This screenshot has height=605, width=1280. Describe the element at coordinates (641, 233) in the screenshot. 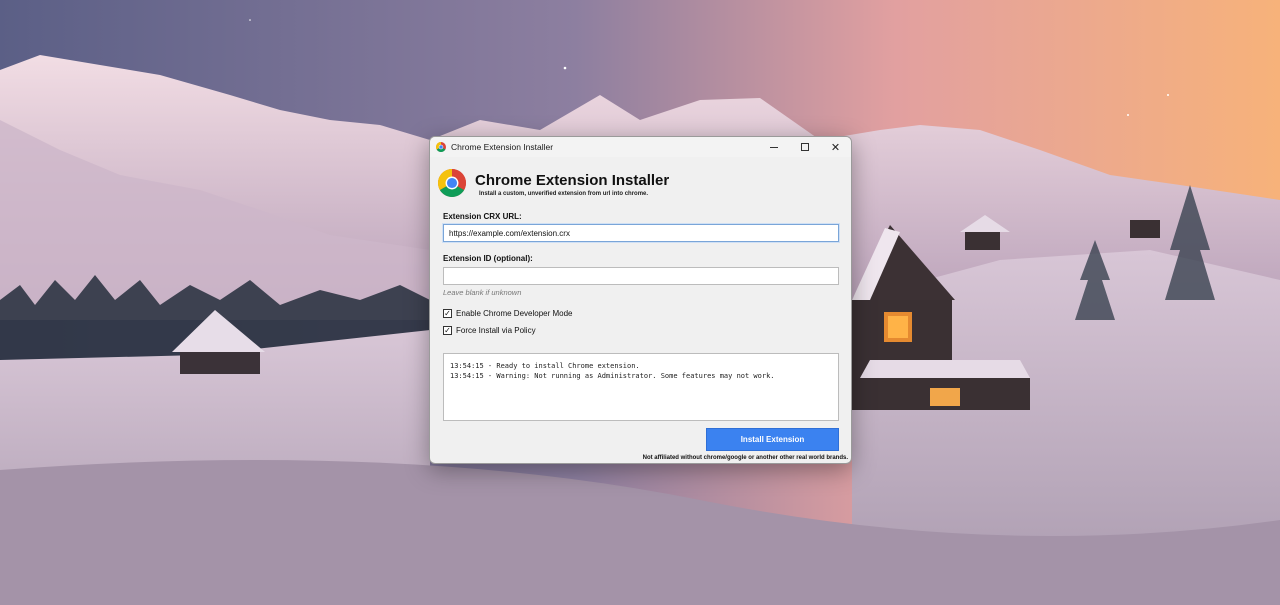

I see `crx-url-input` at that location.